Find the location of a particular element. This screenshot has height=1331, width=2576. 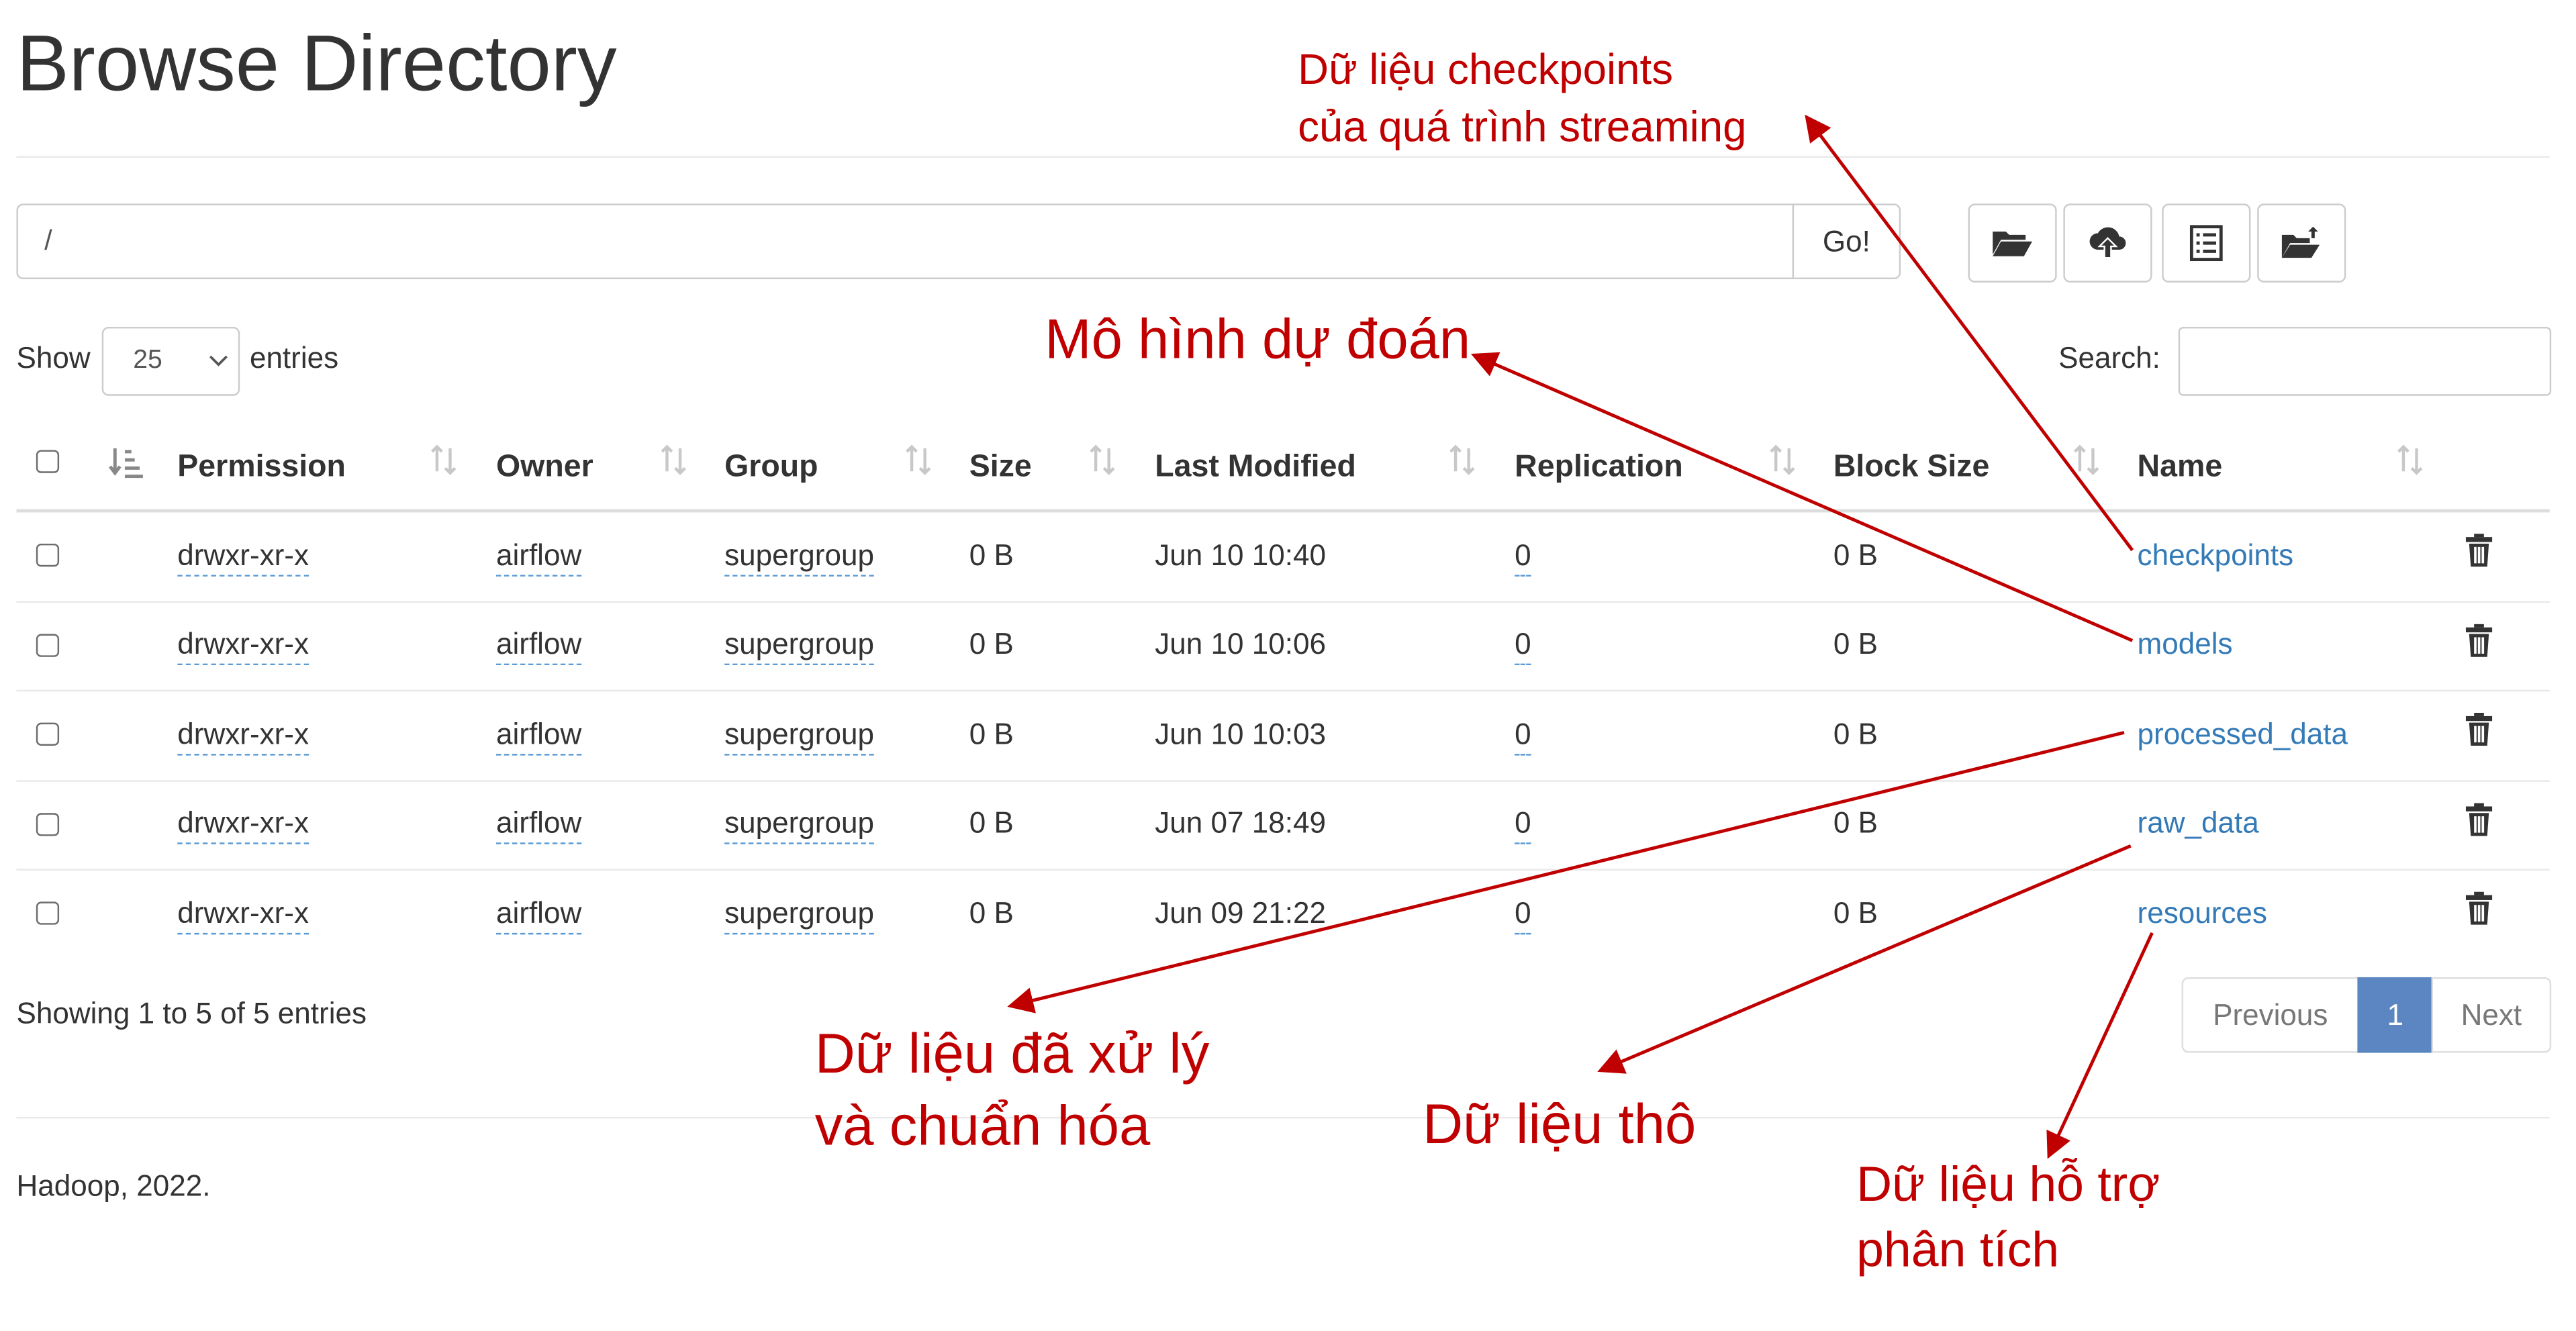

arrow-checkpoints is located at coordinates (1970, 333).